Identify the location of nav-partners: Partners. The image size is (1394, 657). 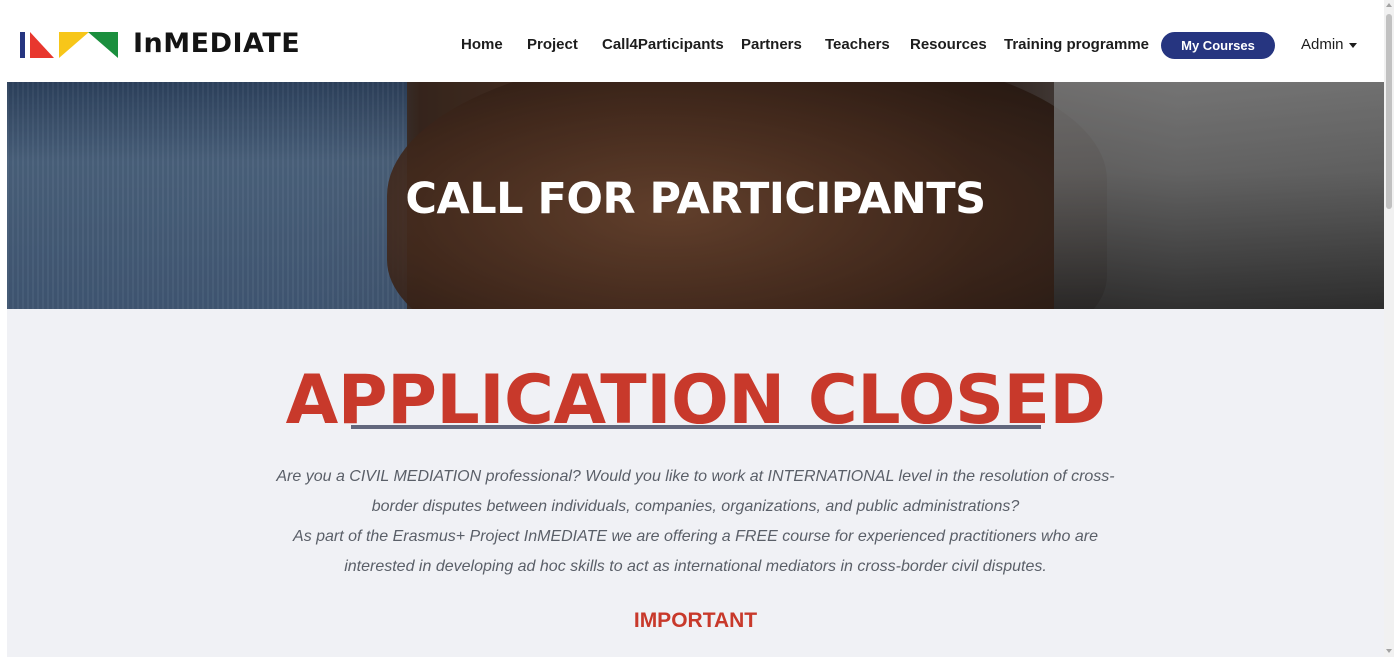
(771, 46).